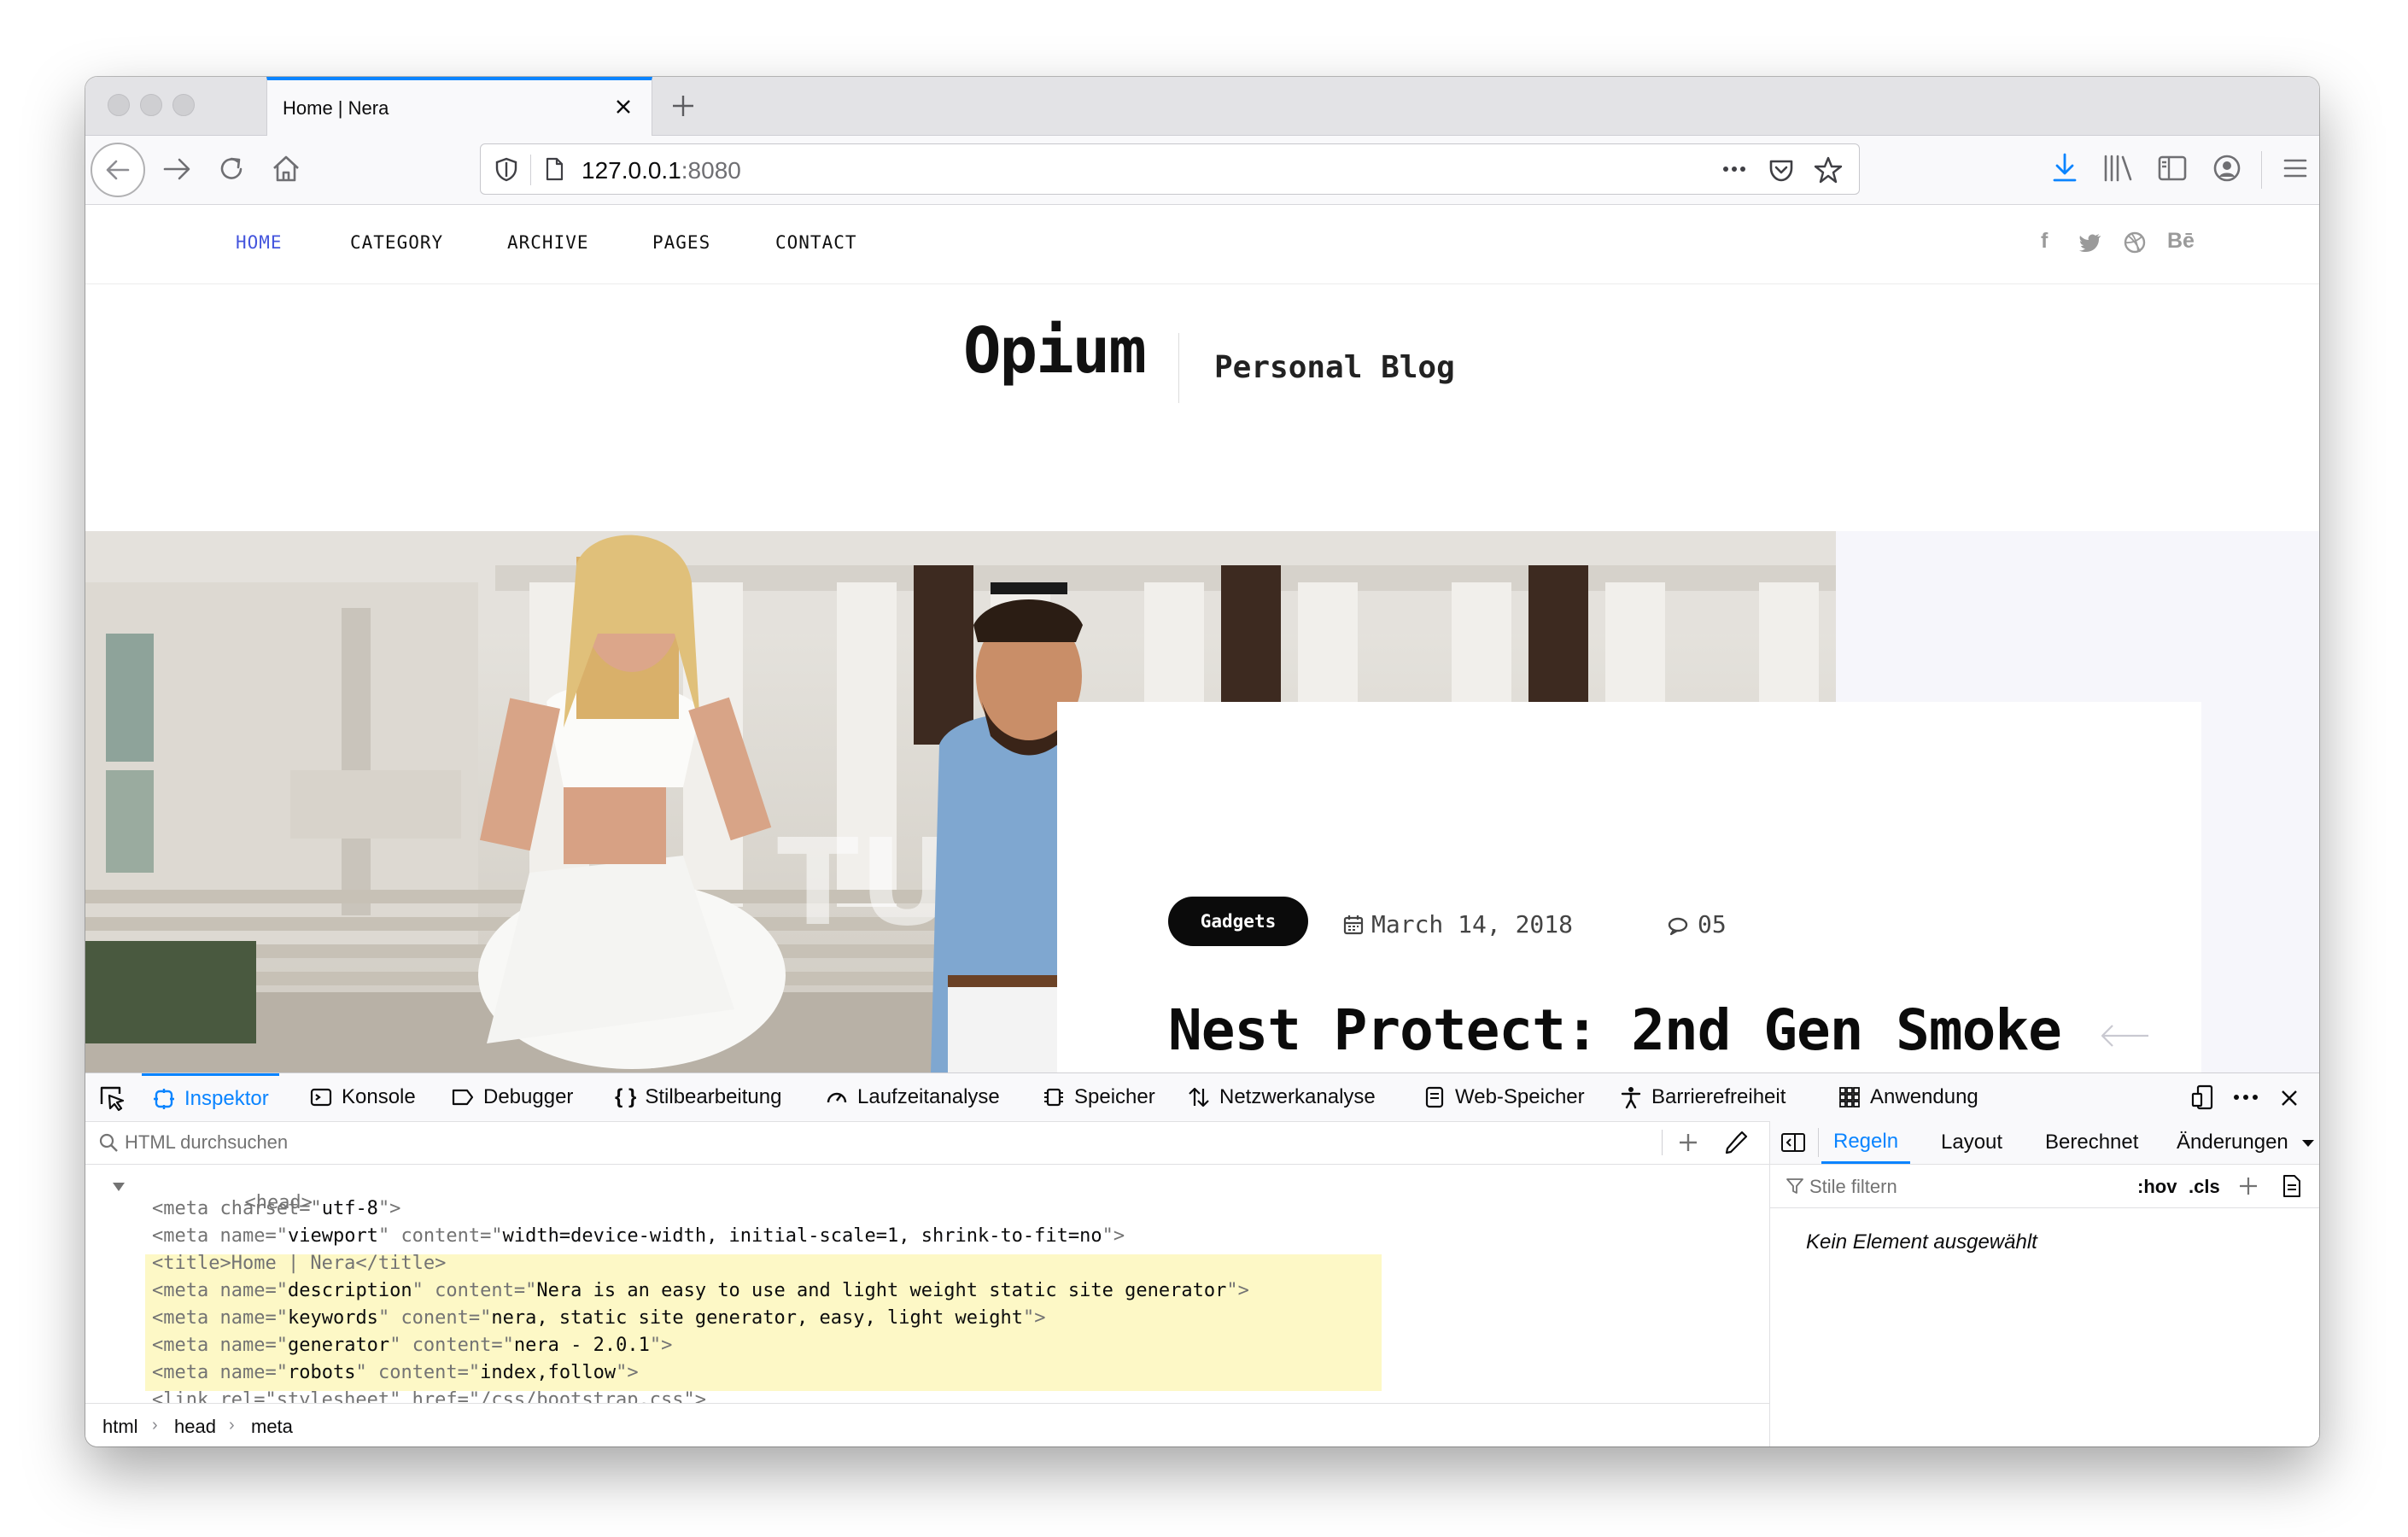 The height and width of the screenshot is (1537, 2408). Describe the element at coordinates (912, 1097) in the screenshot. I see `tab-laufzeitanalyse: Laufzeitanalyse` at that location.